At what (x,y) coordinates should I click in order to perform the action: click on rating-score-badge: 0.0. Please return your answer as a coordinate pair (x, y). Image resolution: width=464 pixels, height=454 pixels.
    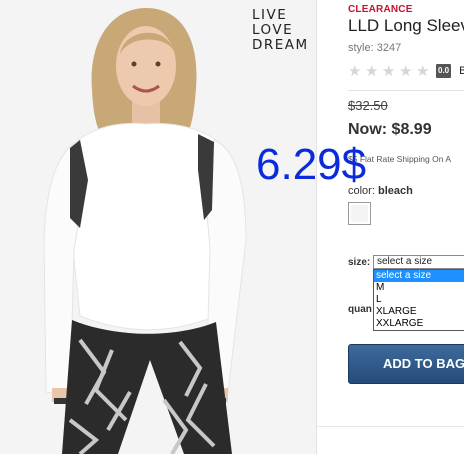
    Looking at the image, I should click on (444, 71).